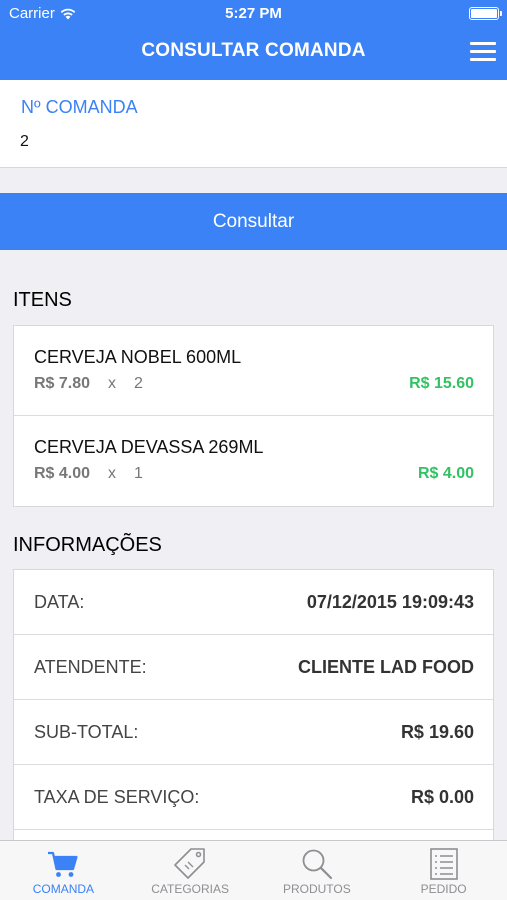 This screenshot has height=900, width=507. I want to click on item-total: R$ 15.60, so click(441, 383).